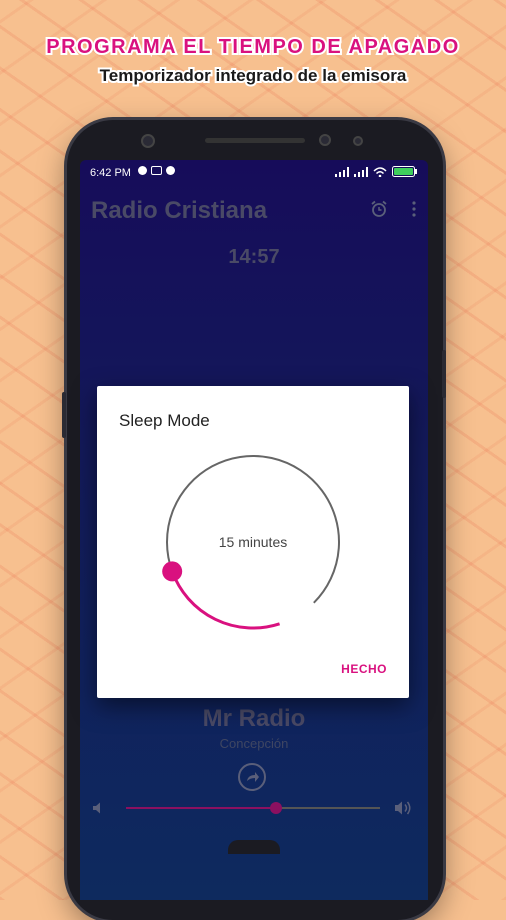 The width and height of the screenshot is (506, 920). What do you see at coordinates (404, 171) in the screenshot?
I see `battery-icon` at bounding box center [404, 171].